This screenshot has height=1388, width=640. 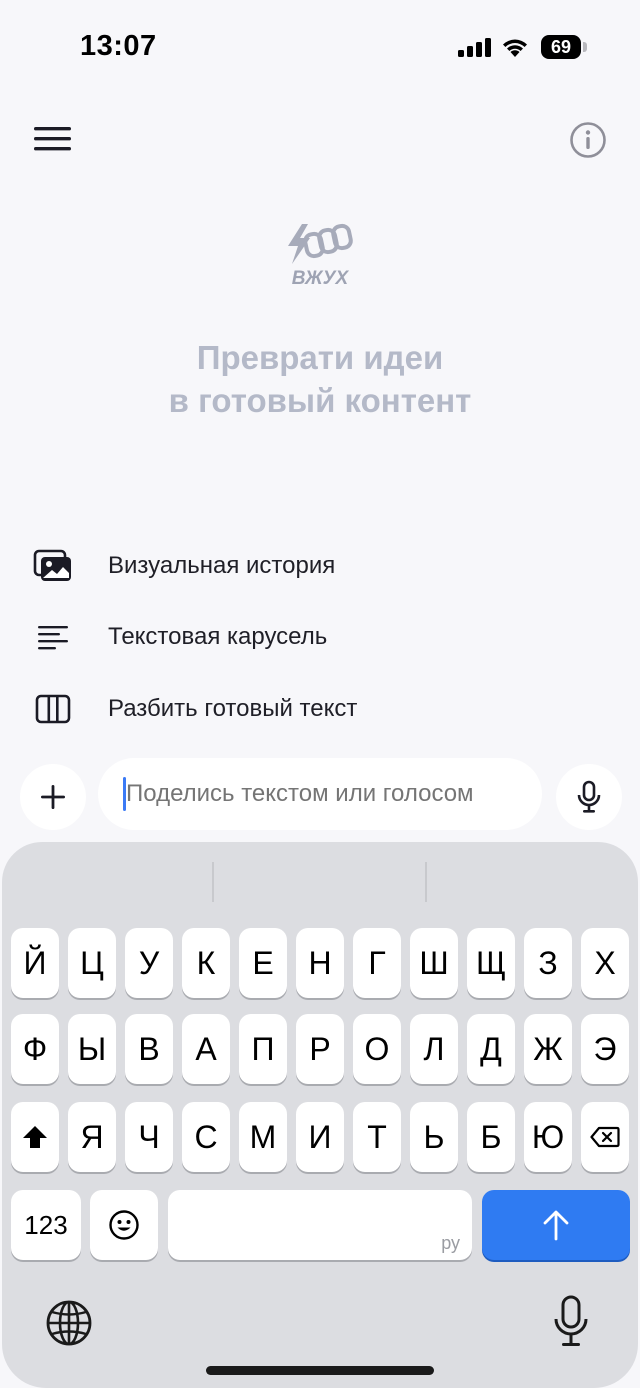 I want to click on status-bar: 13:07 69, so click(x=320, y=48).